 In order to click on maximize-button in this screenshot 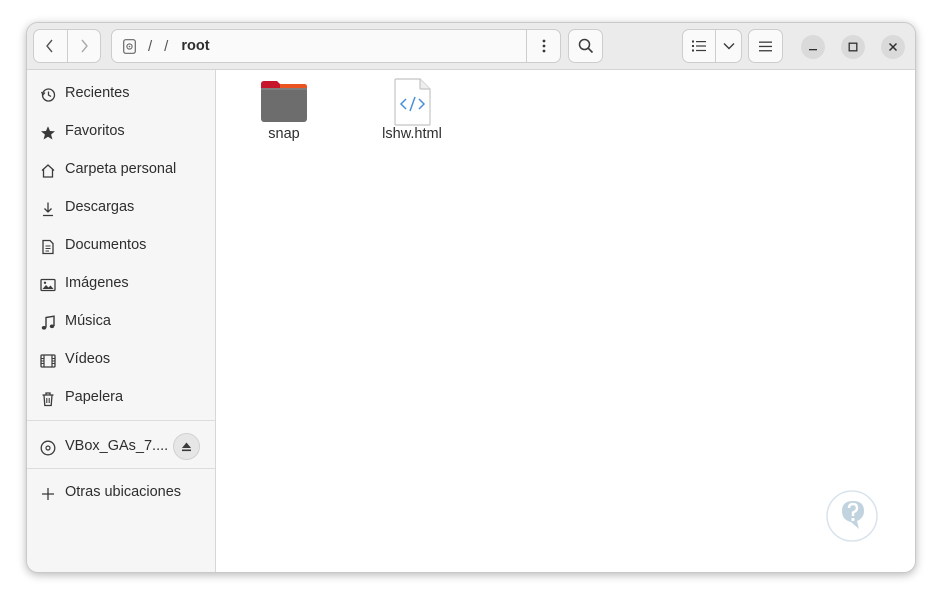, I will do `click(853, 47)`.